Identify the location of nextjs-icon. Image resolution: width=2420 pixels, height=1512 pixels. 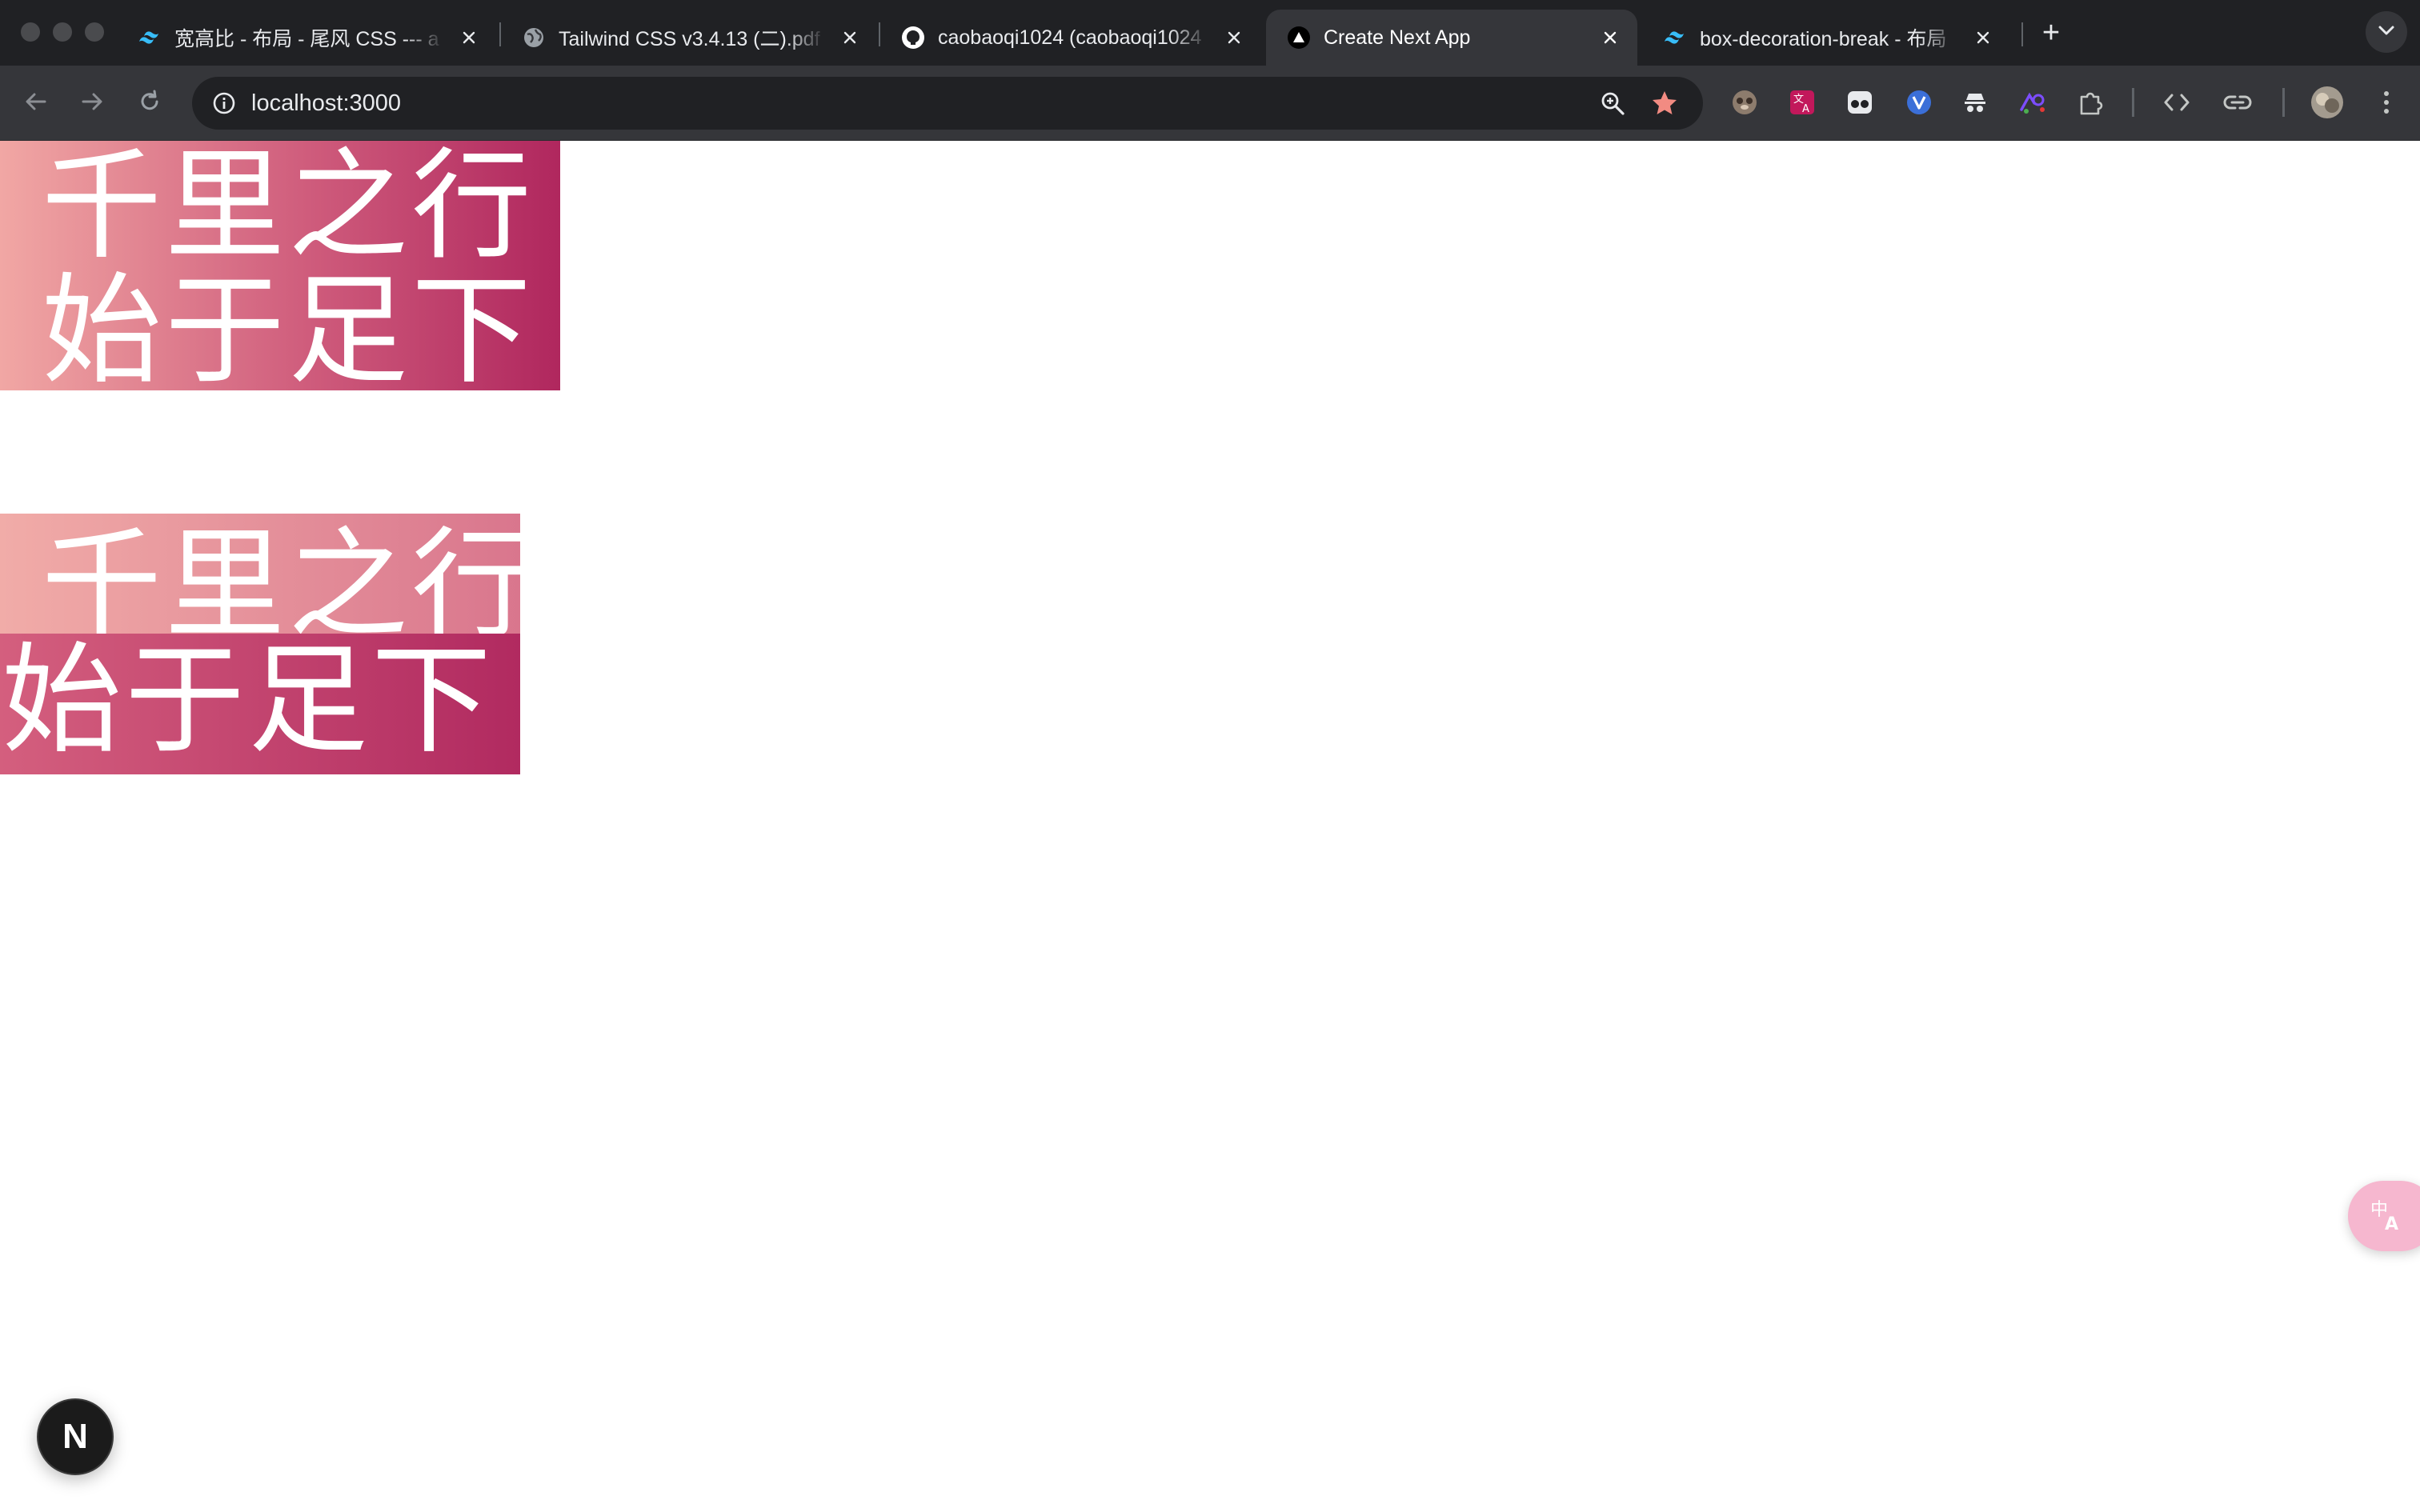
(1299, 38).